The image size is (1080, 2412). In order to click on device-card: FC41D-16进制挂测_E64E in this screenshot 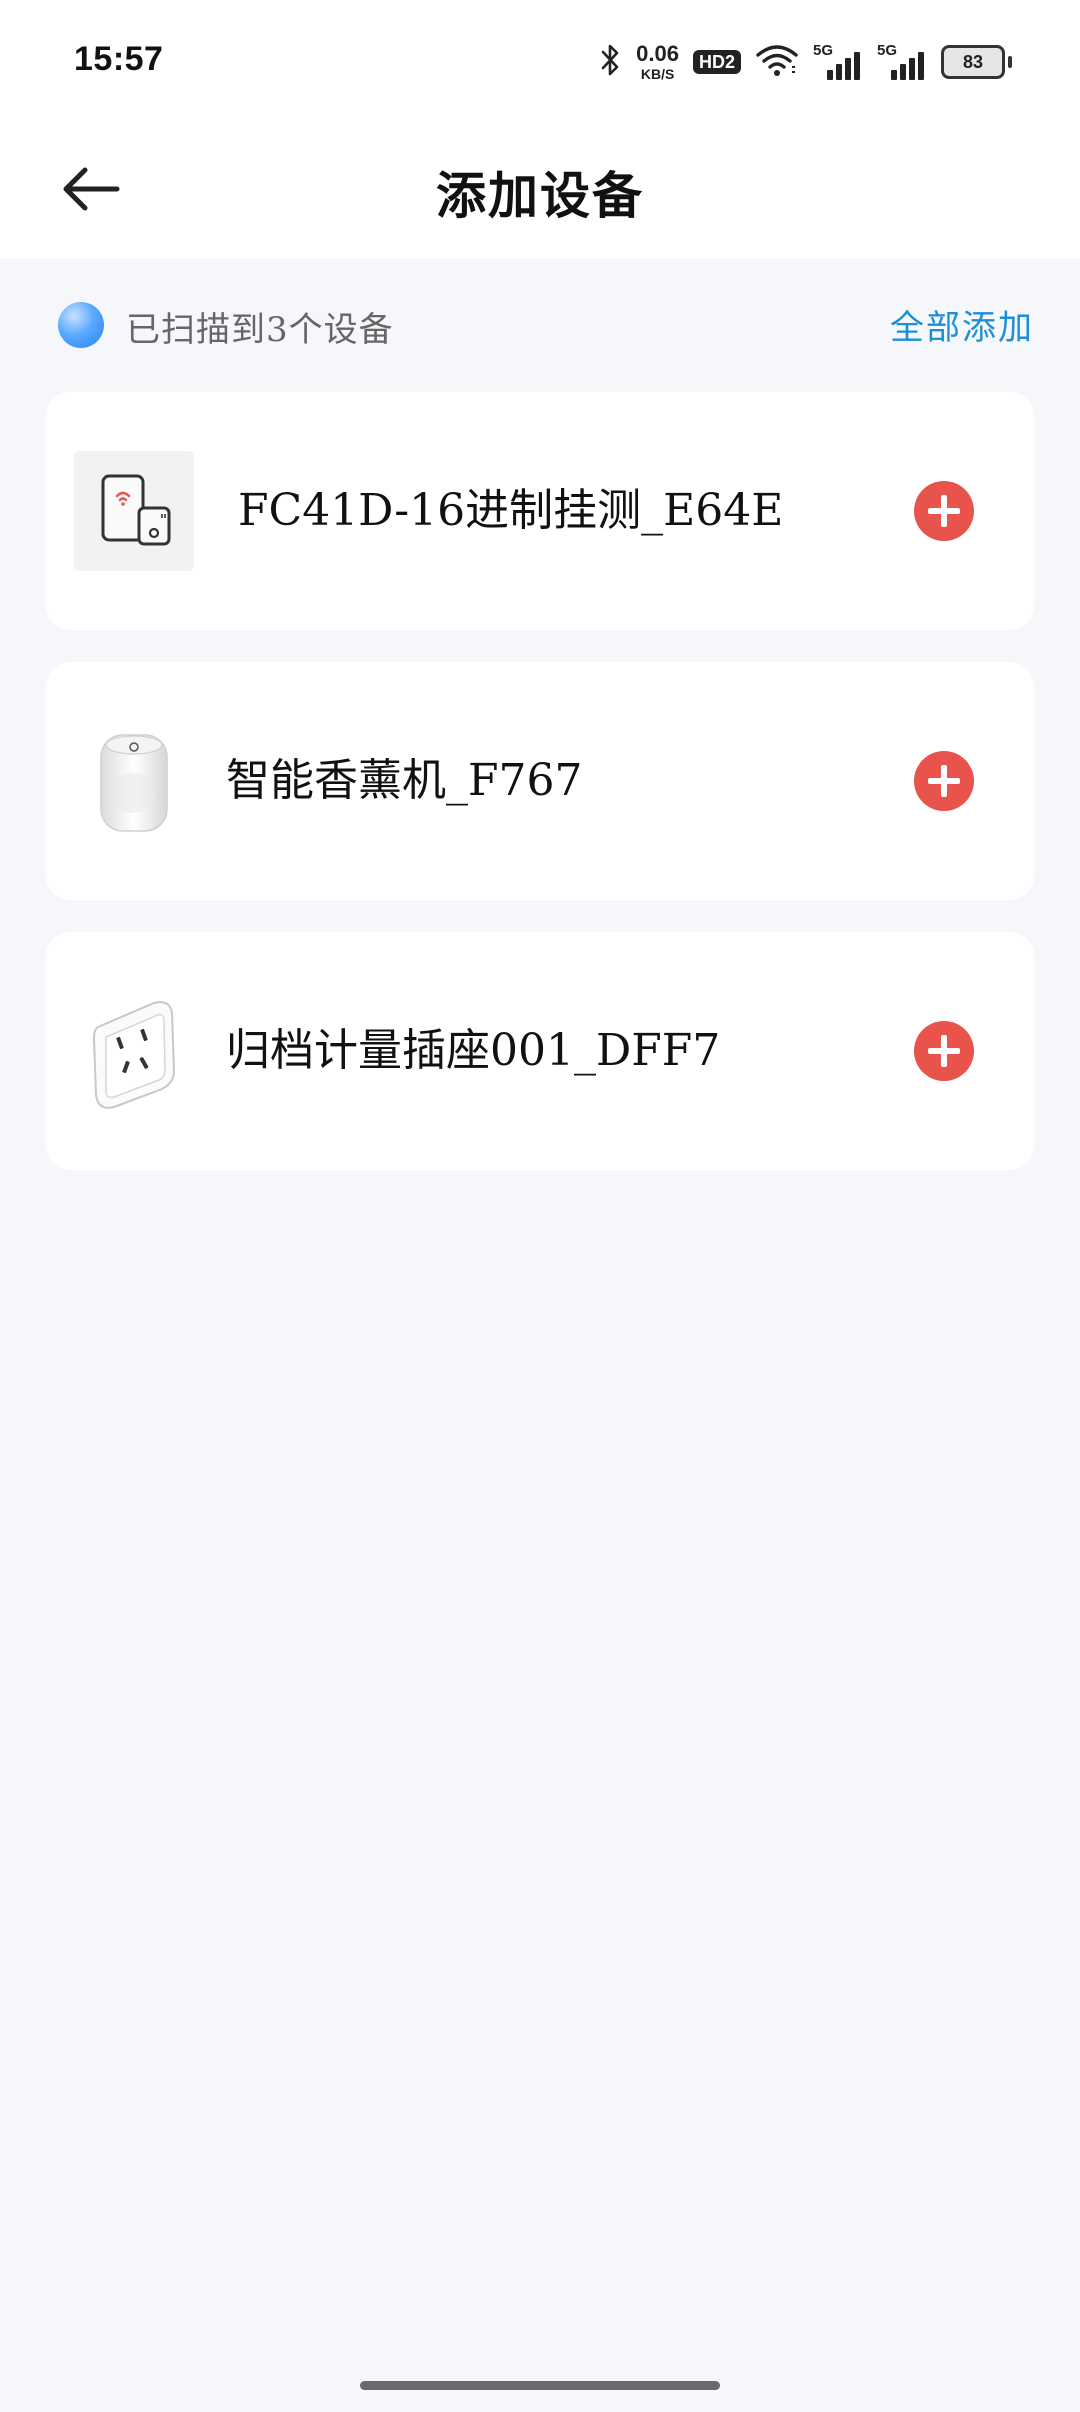, I will do `click(540, 511)`.